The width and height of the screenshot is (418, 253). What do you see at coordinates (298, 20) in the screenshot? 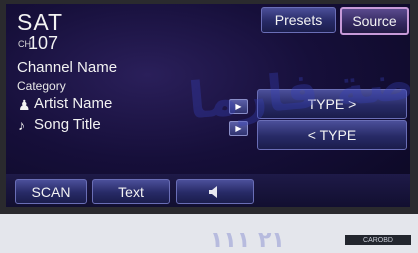
I see `presets-button: Presets` at bounding box center [298, 20].